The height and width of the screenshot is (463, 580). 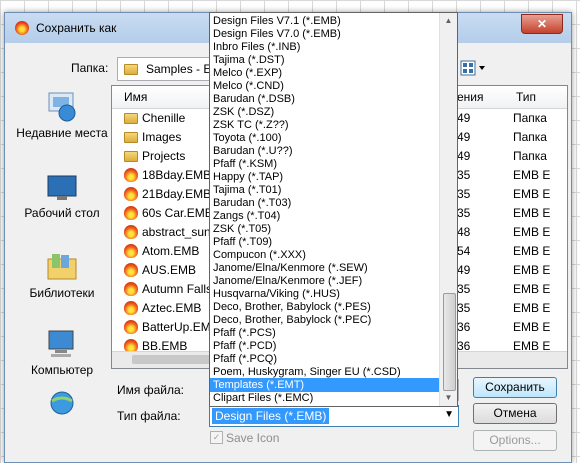 I want to click on filetype-option: ZSK (*.T05), so click(x=326, y=229).